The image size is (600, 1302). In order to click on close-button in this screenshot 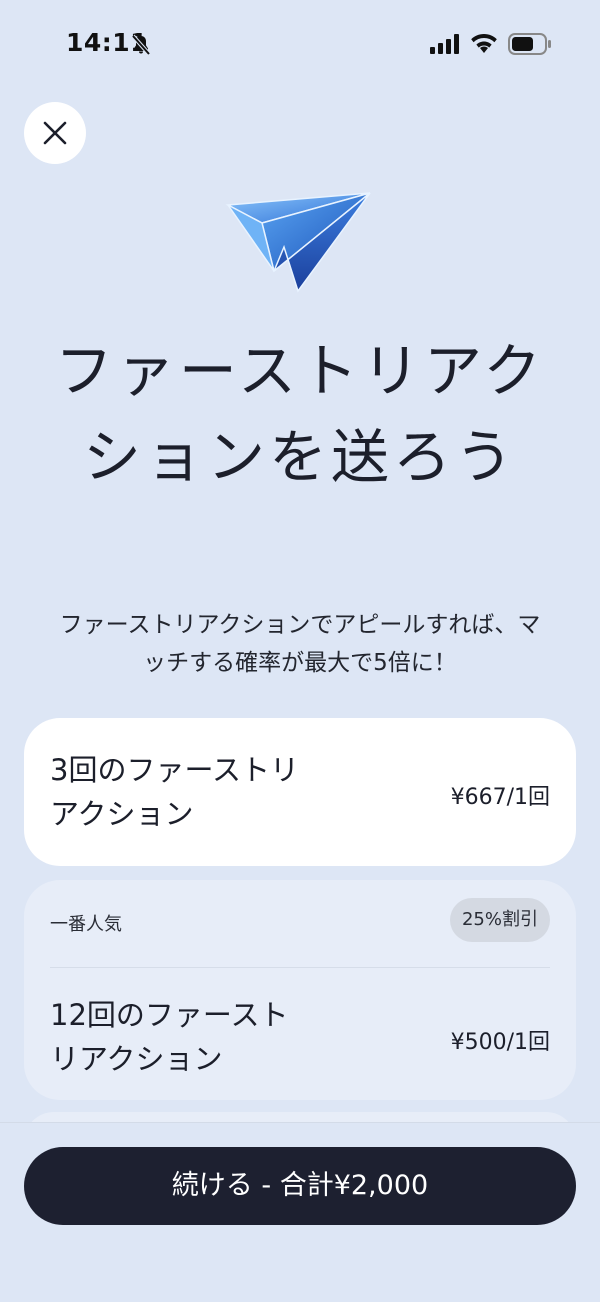, I will do `click(55, 133)`.